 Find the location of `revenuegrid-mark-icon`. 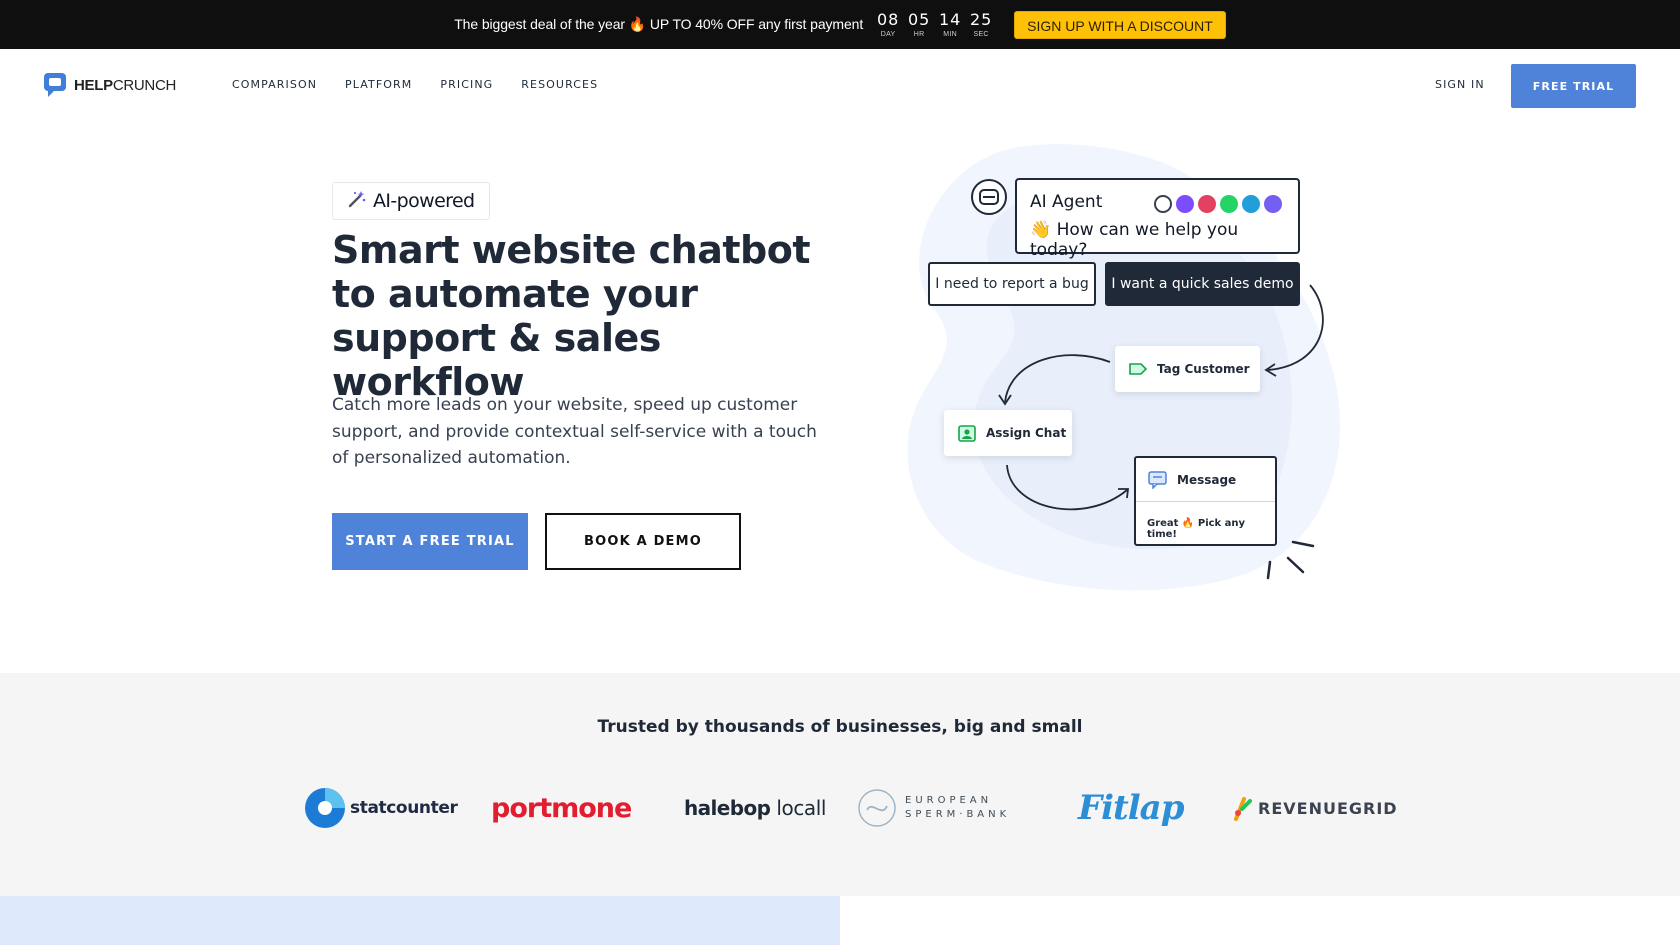

revenuegrid-mark-icon is located at coordinates (1243, 809).